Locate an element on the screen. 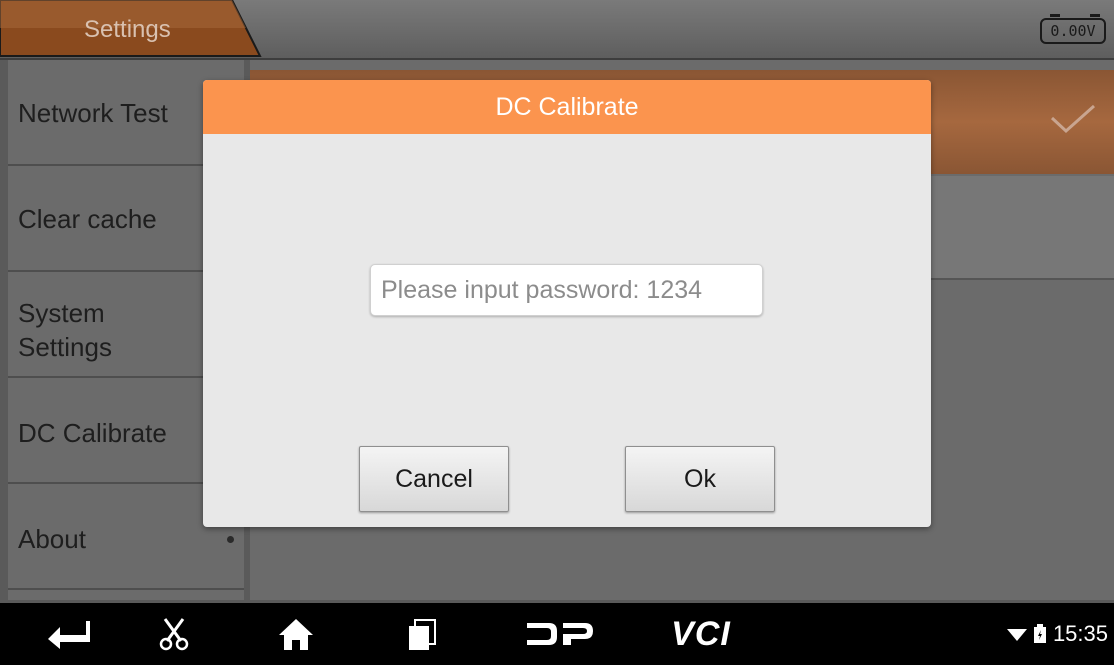 Image resolution: width=1114 pixels, height=665 pixels. back-icon is located at coordinates (69, 634).